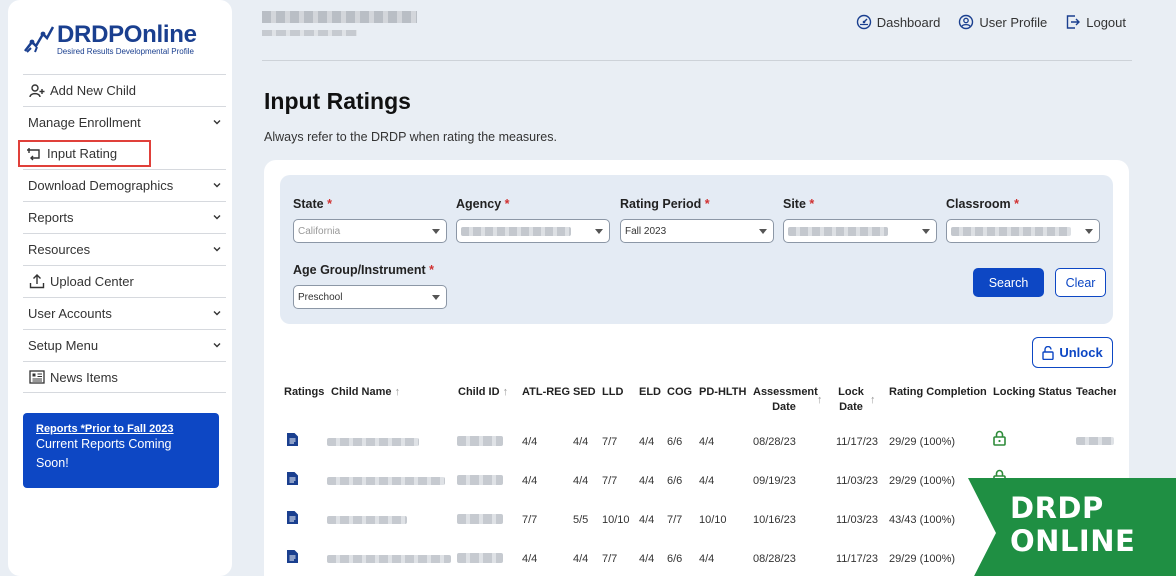 Image resolution: width=1176 pixels, height=576 pixels. Describe the element at coordinates (217, 185) in the screenshot. I see `chevron-down-icon` at that location.